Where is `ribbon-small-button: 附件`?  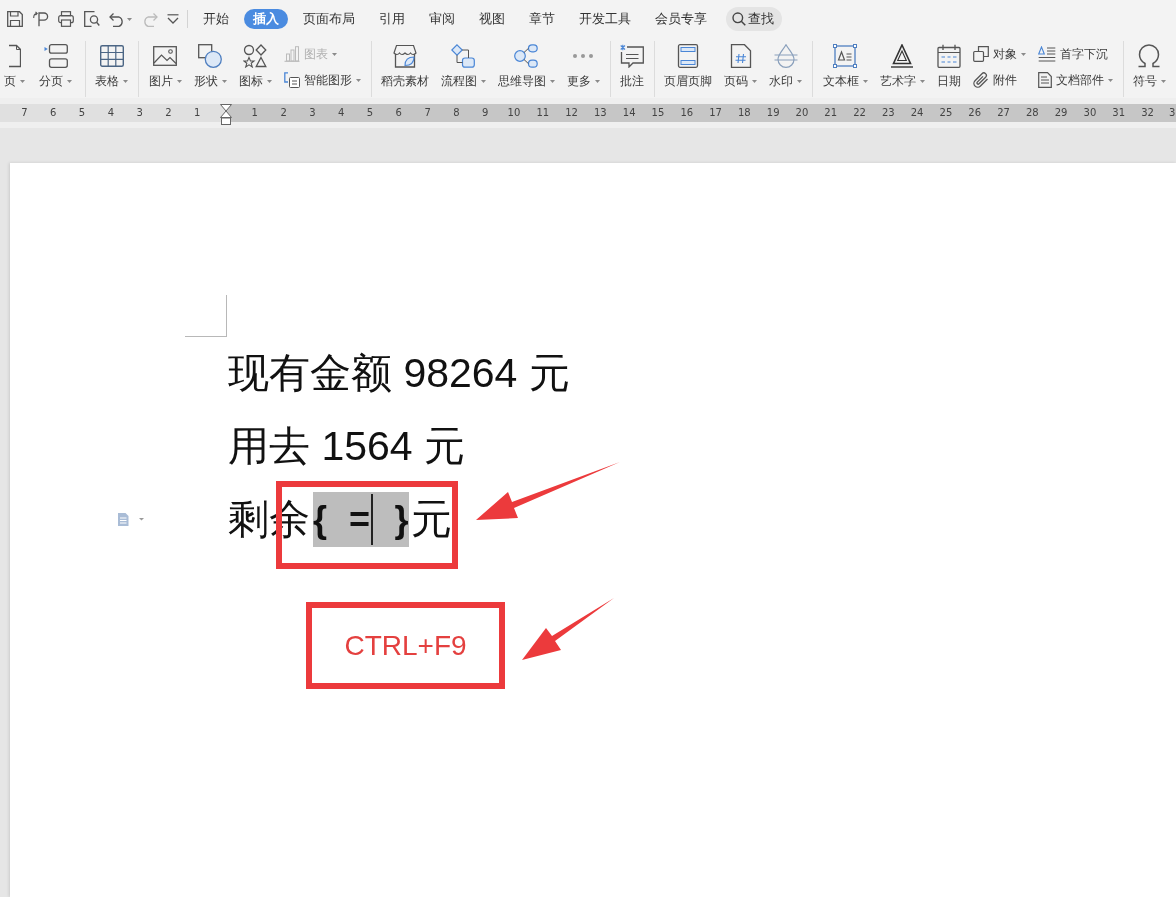 ribbon-small-button: 附件 is located at coordinates (999, 80).